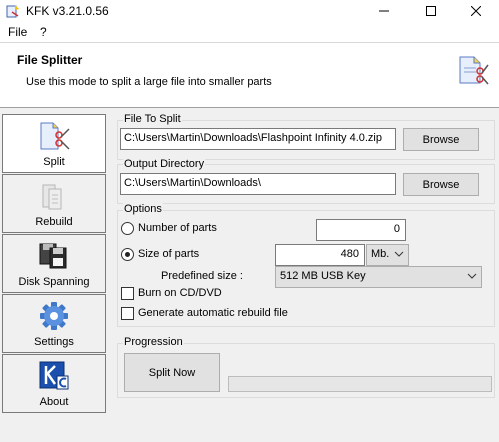 The image size is (499, 442). Describe the element at coordinates (474, 70) in the screenshot. I see `file-split-icon` at that location.